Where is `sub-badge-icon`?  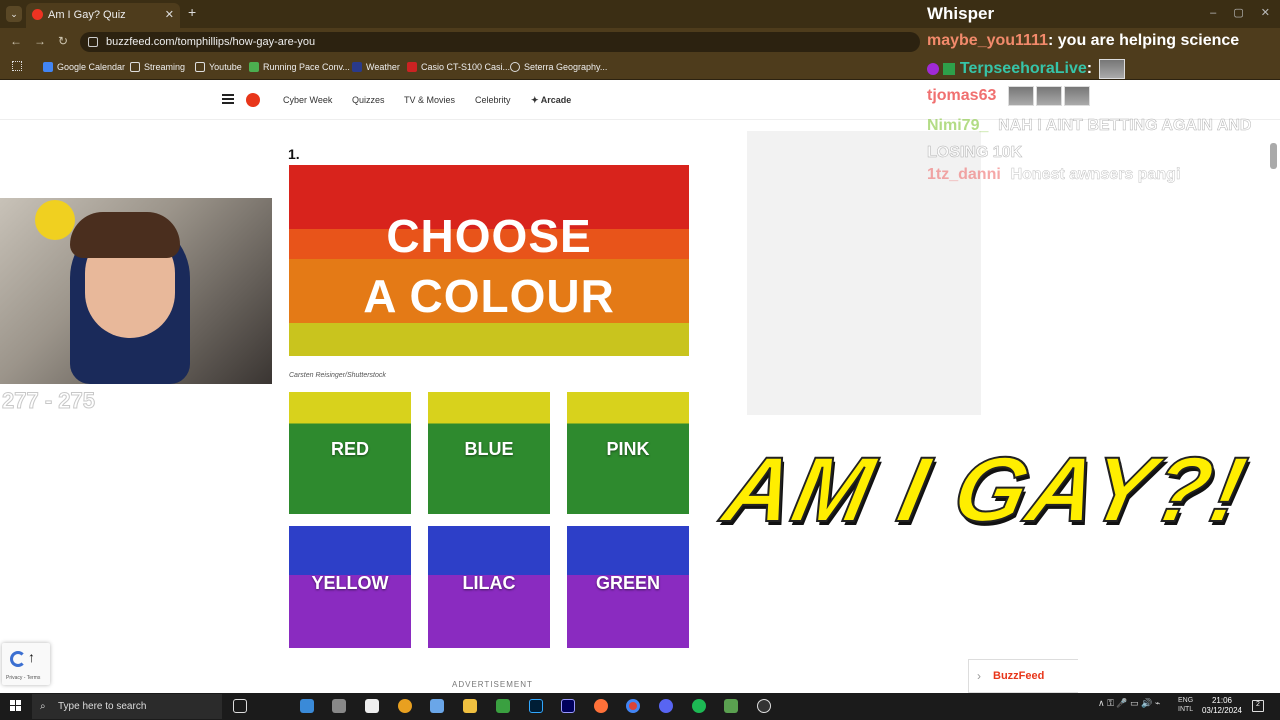
sub-badge-icon is located at coordinates (933, 69).